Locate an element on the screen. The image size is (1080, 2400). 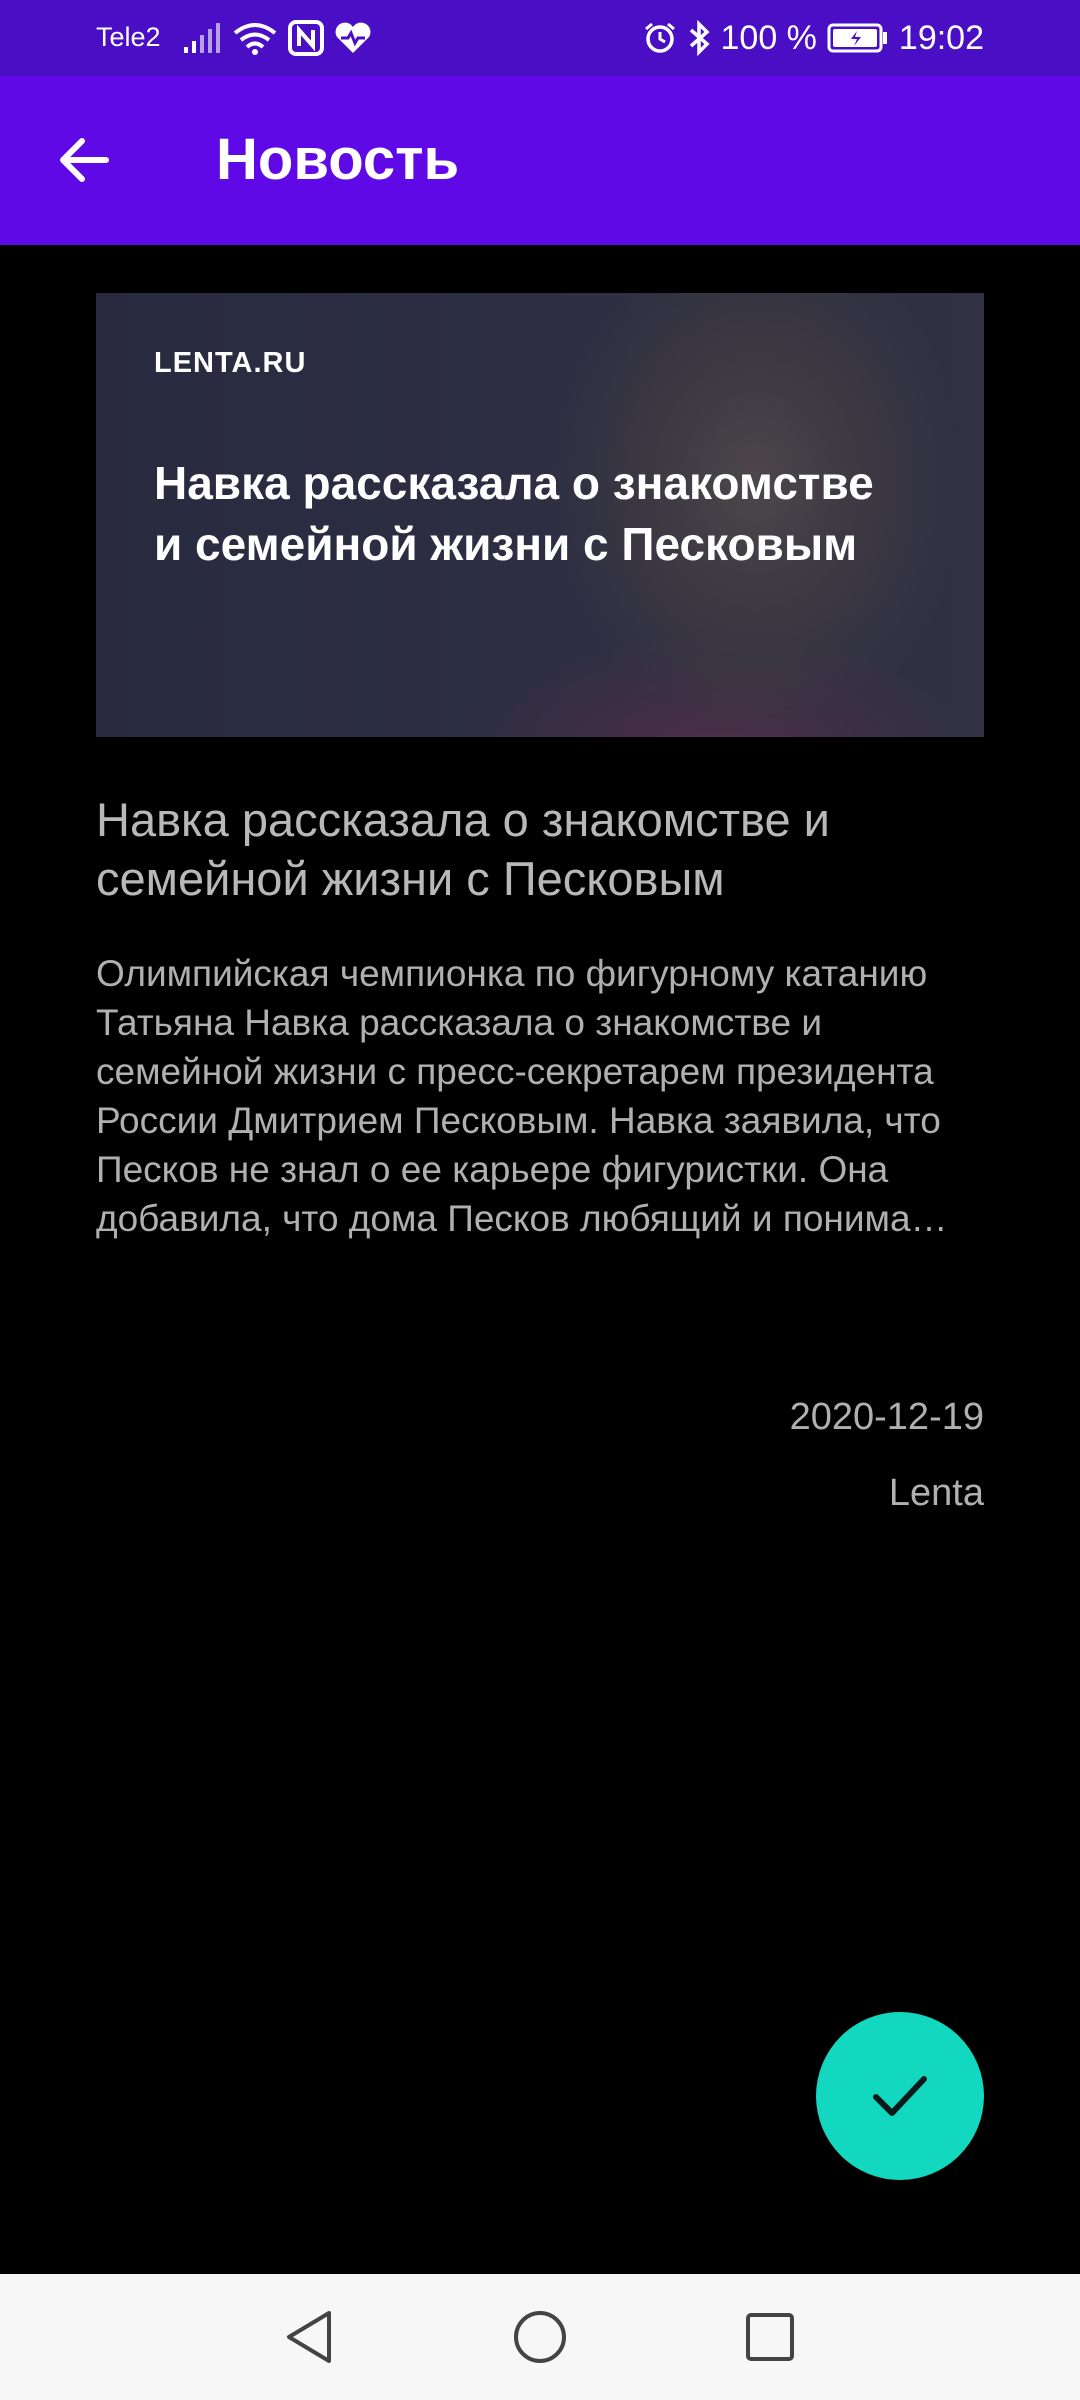
battery-icon is located at coordinates (857, 38).